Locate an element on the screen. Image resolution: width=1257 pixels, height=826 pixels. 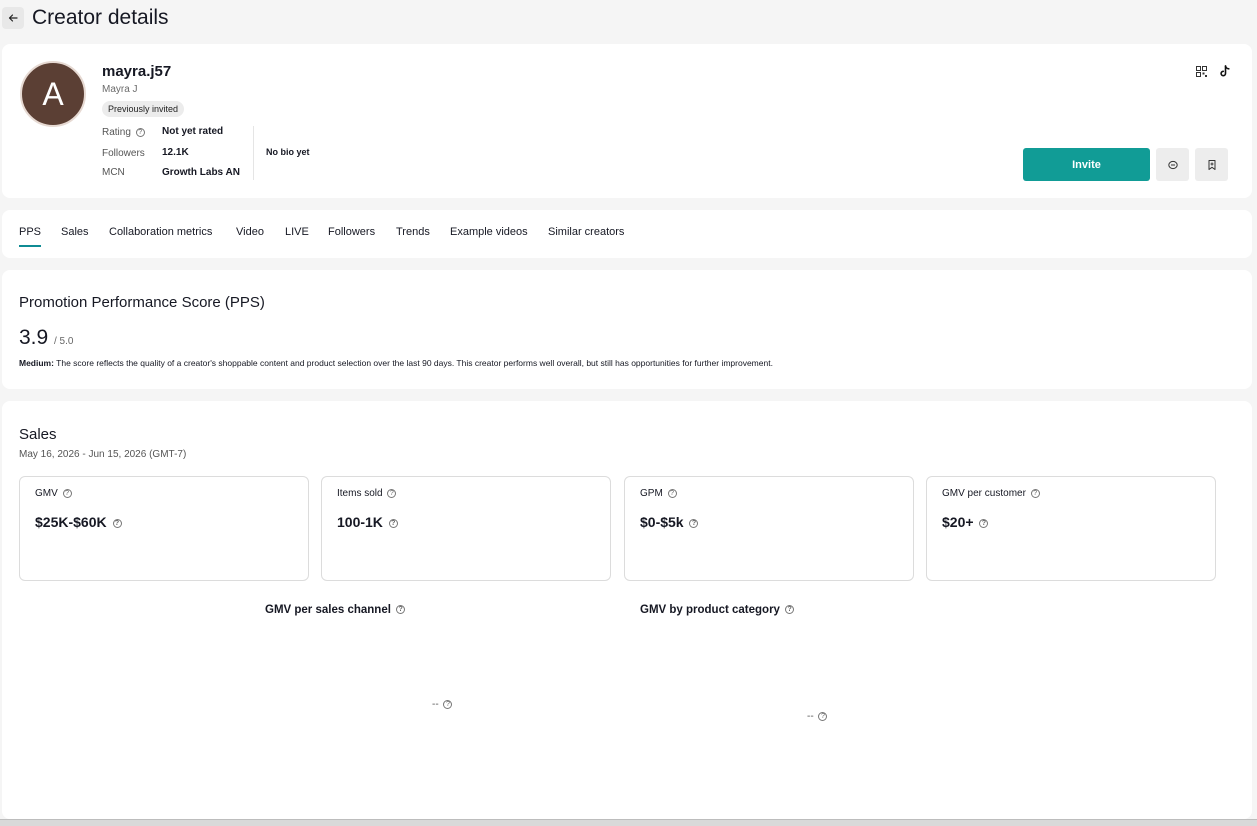
metric-card-items-sold: Items sold ? 100-1K ? is located at coordinates (466, 528).